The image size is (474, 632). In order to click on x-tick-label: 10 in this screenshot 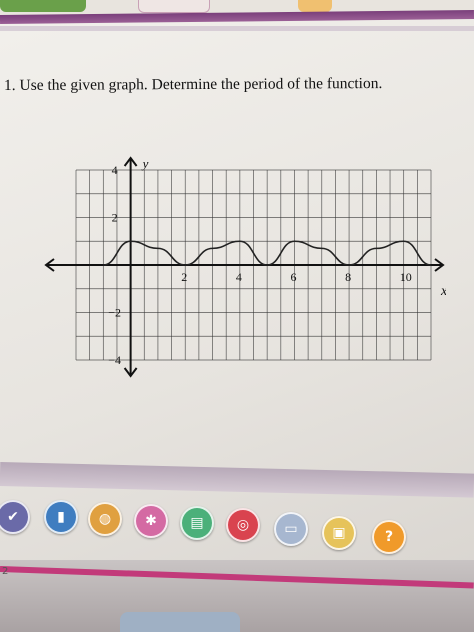, I will do `click(406, 277)`.